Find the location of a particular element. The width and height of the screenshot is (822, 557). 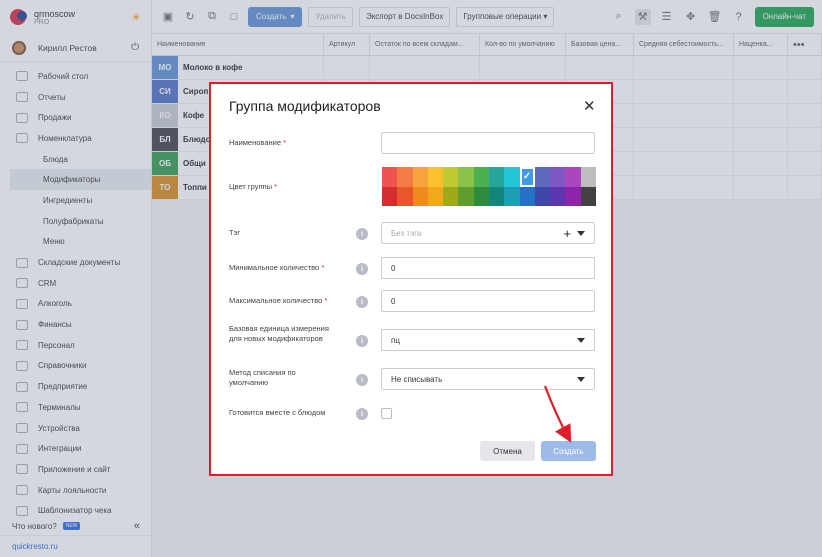

check-icon: ✓ is located at coordinates (527, 176).